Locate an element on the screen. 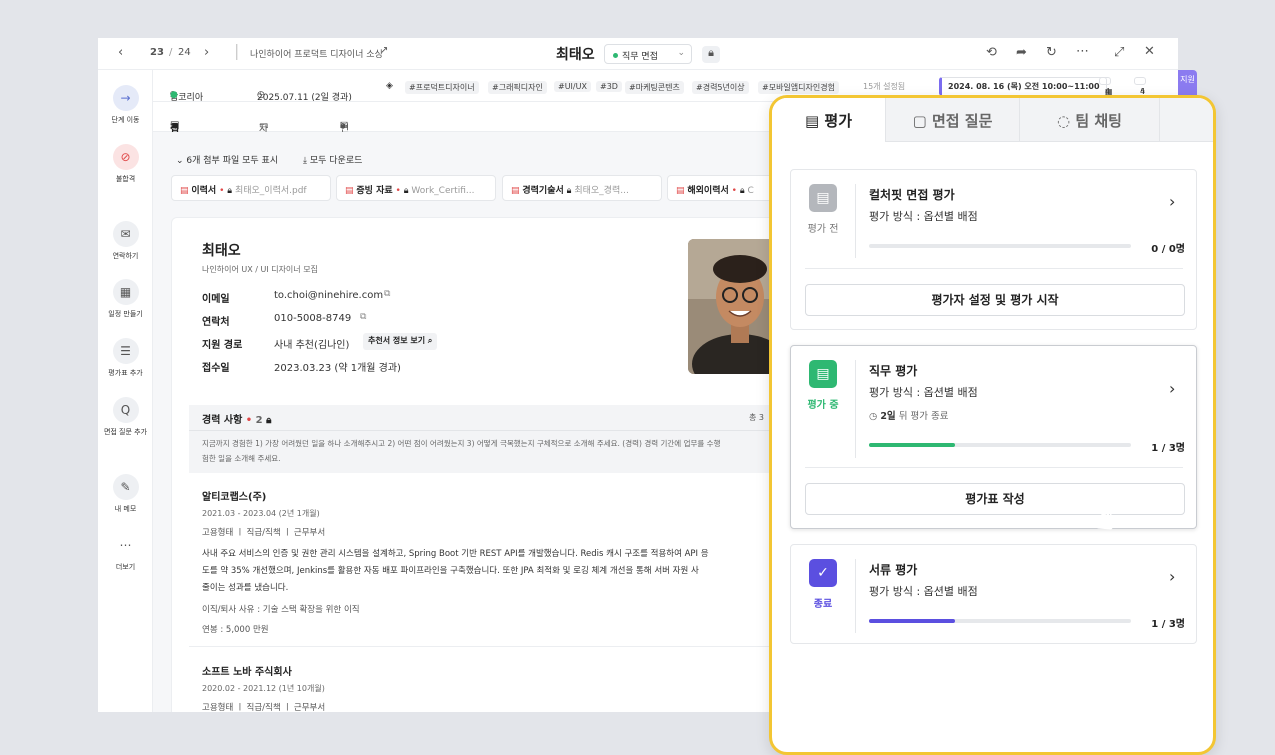 Image resolution: width=1275 pixels, height=755 pixels. eval-status-label: 평가 전 is located at coordinates (823, 229).